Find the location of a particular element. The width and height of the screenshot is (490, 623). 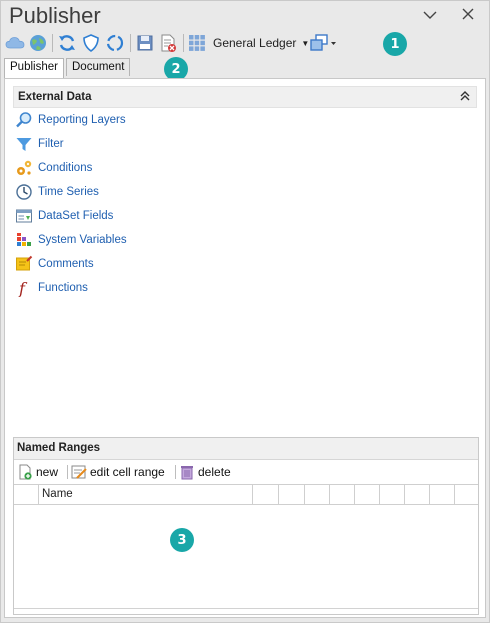

new-range-label: new is located at coordinates (47, 472).